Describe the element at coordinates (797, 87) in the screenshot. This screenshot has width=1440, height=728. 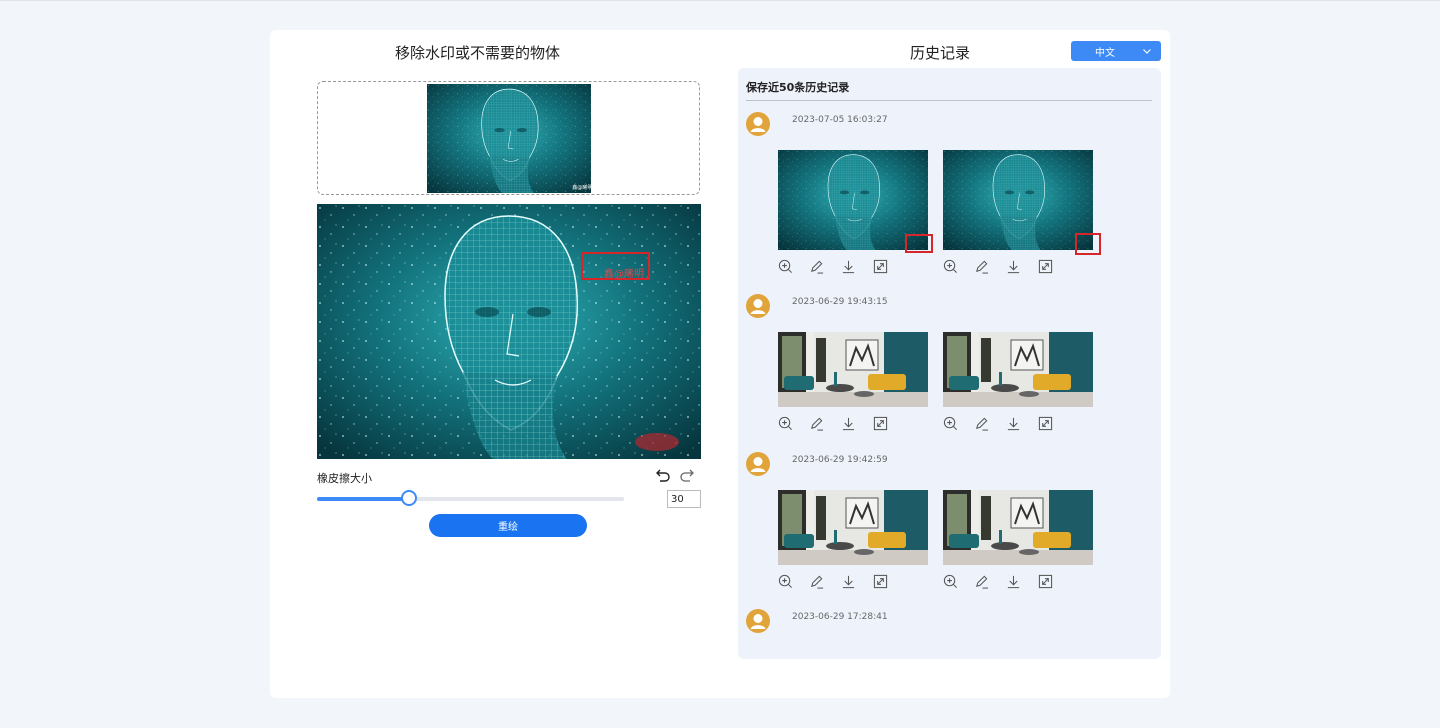
I see `history-subtitle: 保存近50条历史记录` at that location.